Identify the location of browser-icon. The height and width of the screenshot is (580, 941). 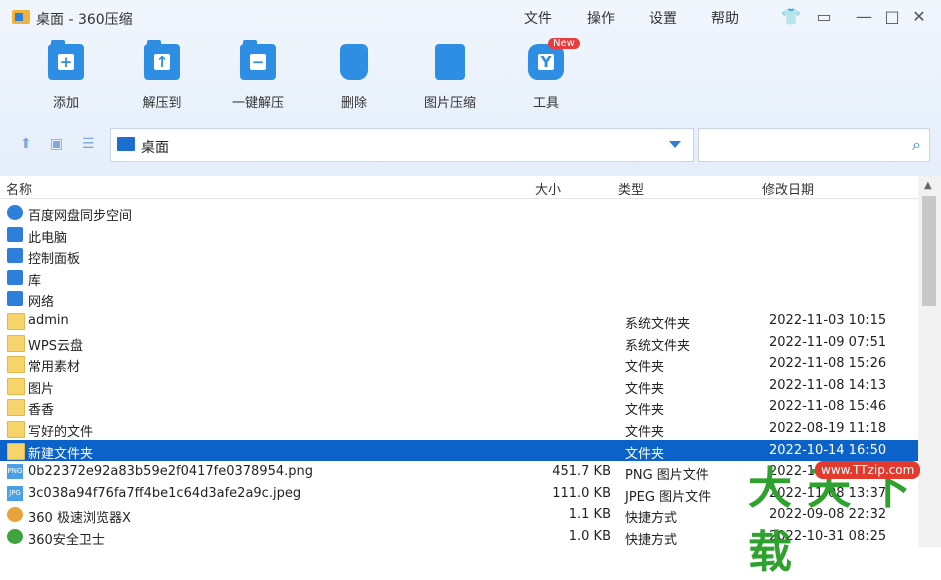
(15, 515).